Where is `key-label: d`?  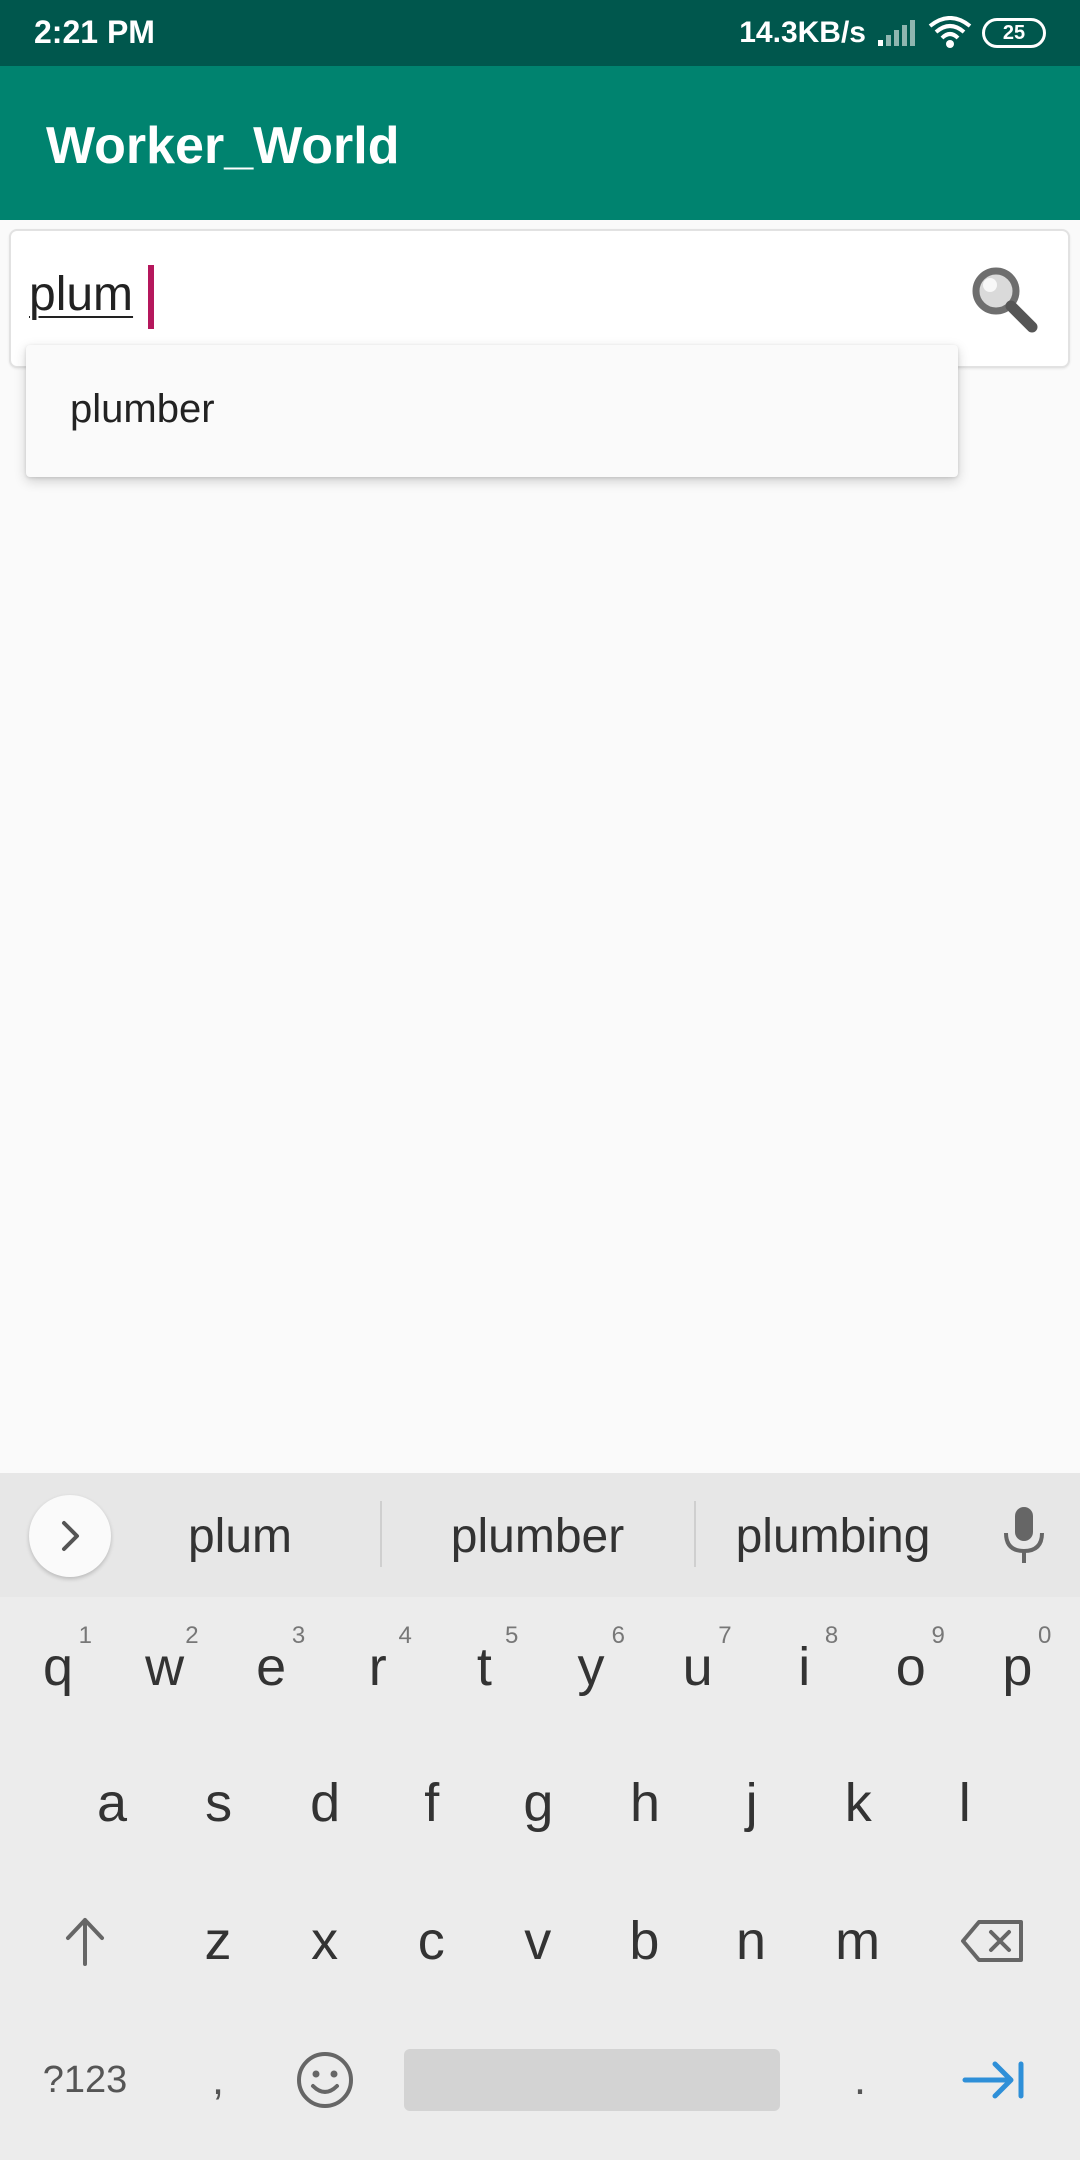 key-label: d is located at coordinates (325, 1803).